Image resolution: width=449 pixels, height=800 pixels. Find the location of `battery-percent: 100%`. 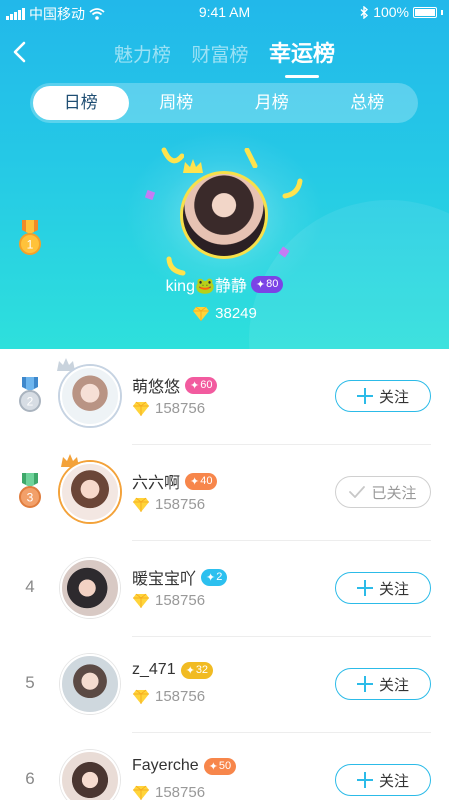

battery-percent: 100% is located at coordinates (391, 12).